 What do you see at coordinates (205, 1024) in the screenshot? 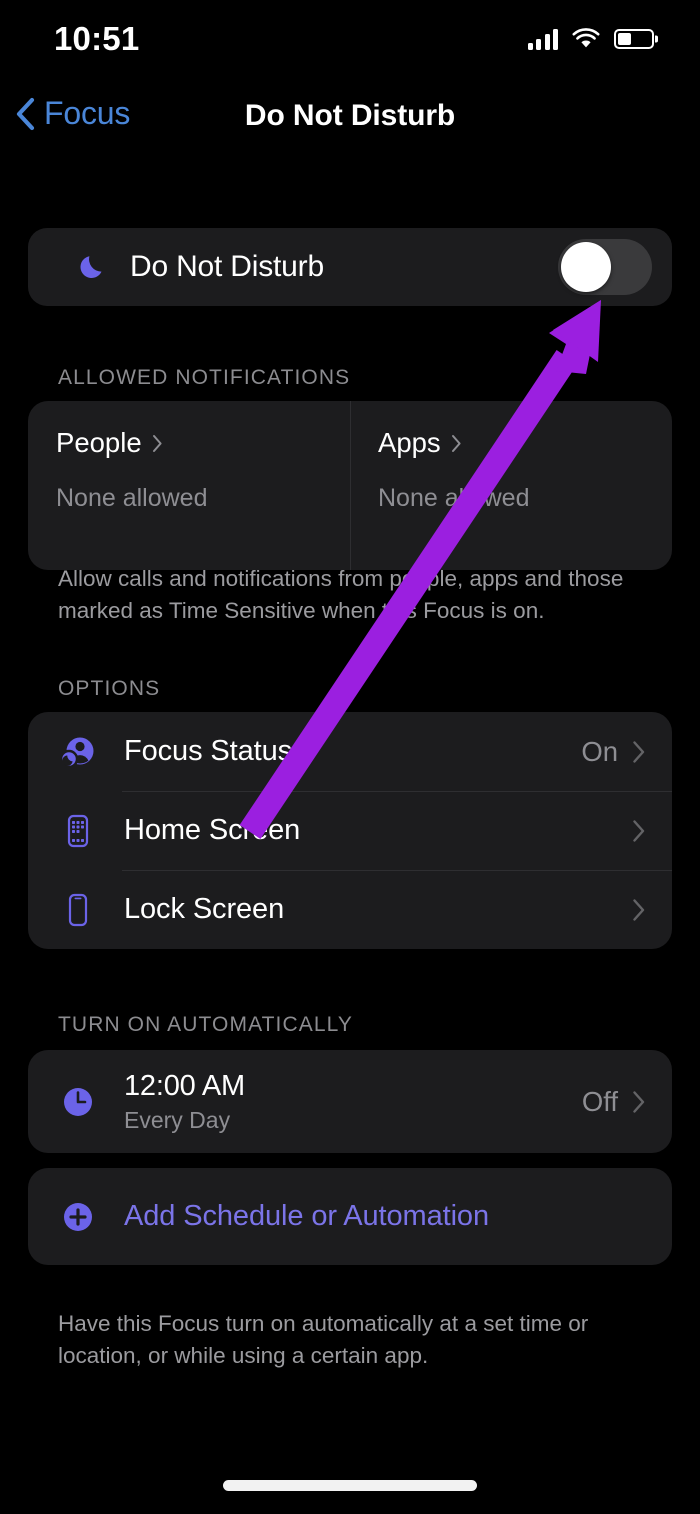
I see `turn-on-automatically-header: TURN ON AUTOMATICALLY` at bounding box center [205, 1024].